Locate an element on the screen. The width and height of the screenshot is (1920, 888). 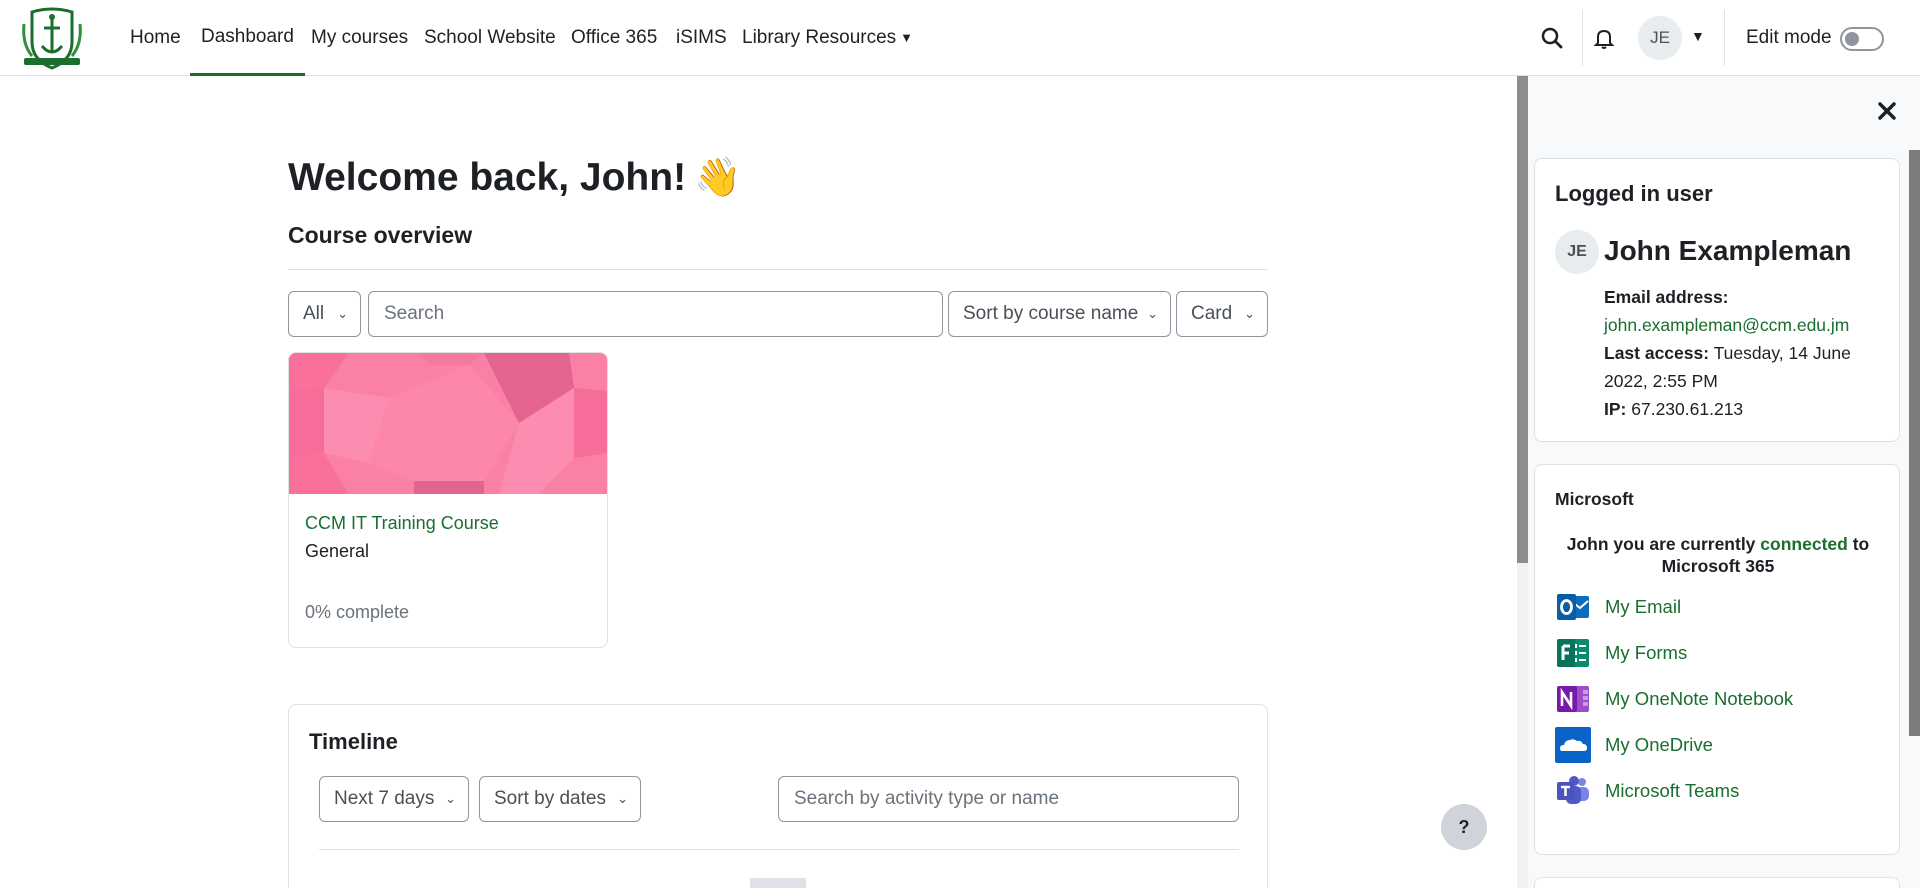
nav-isims: iSIMS is located at coordinates (701, 38).